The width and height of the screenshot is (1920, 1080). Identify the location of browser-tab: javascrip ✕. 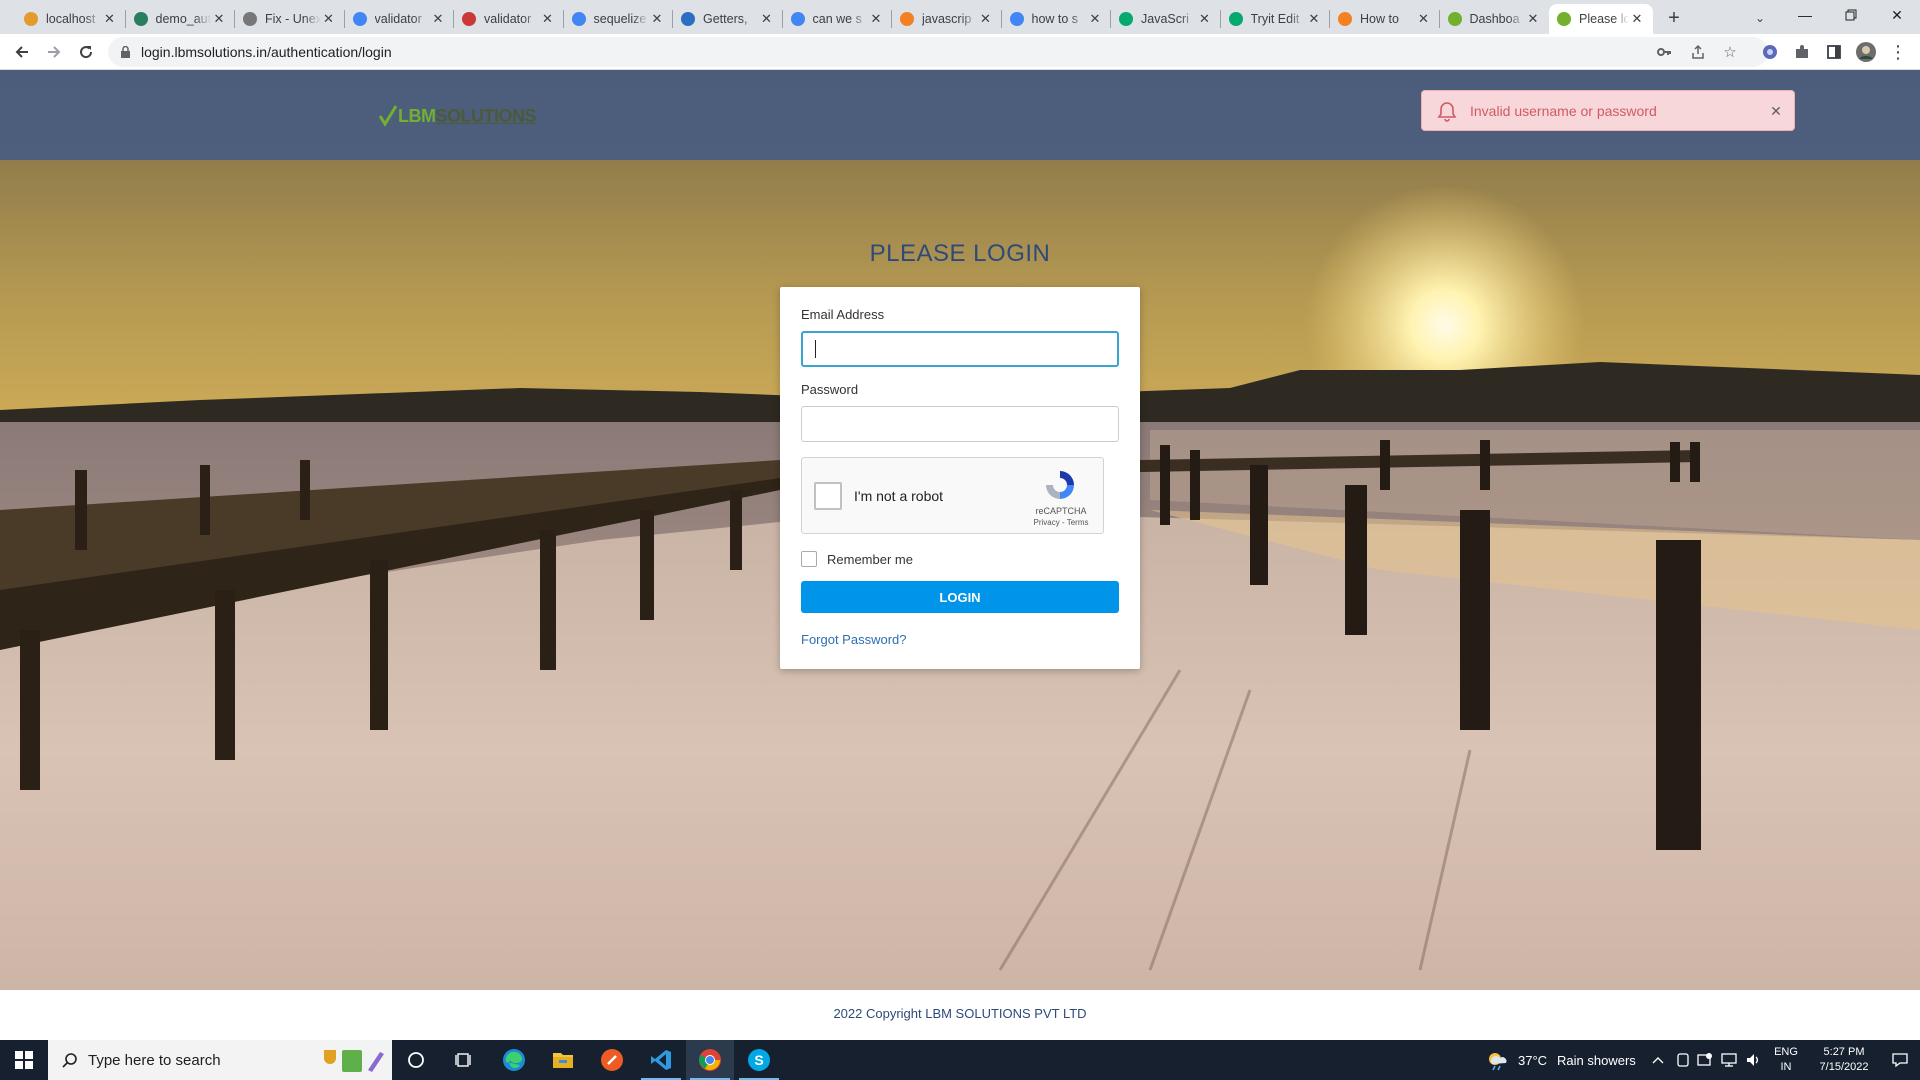
(947, 19).